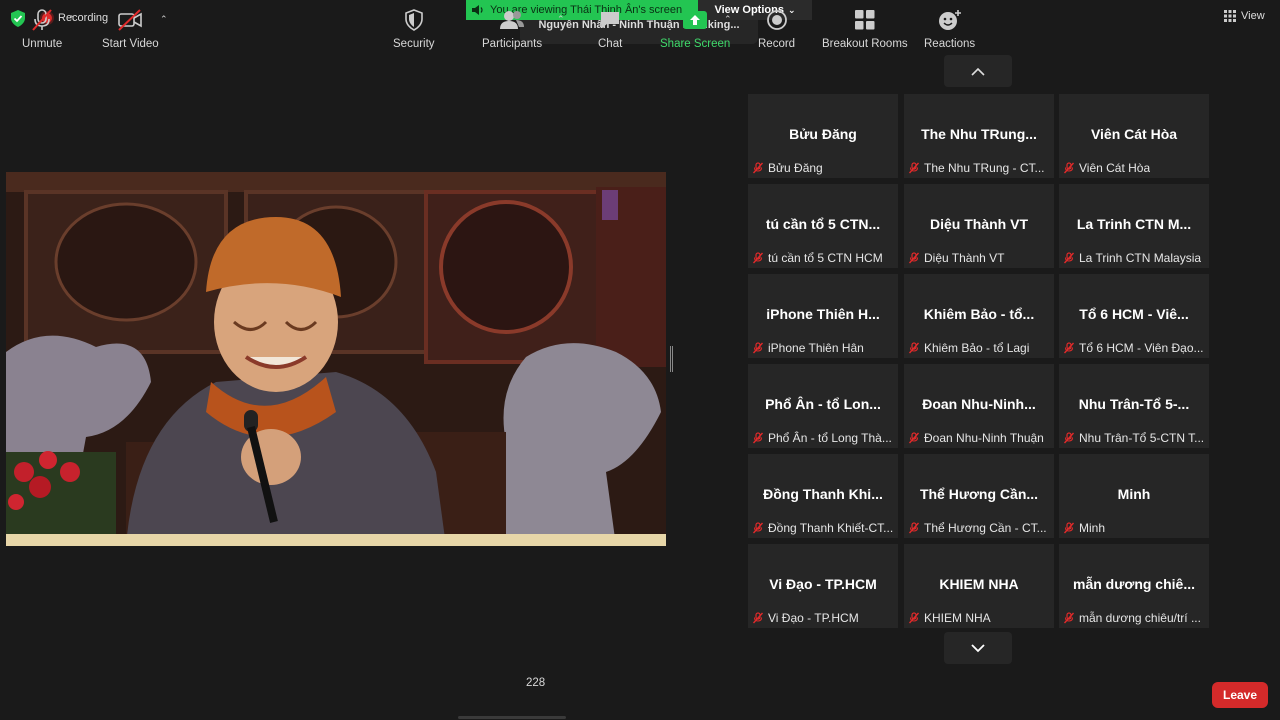  I want to click on participant-name-label: La Trinh CTN Malaysia, so click(1134, 258).